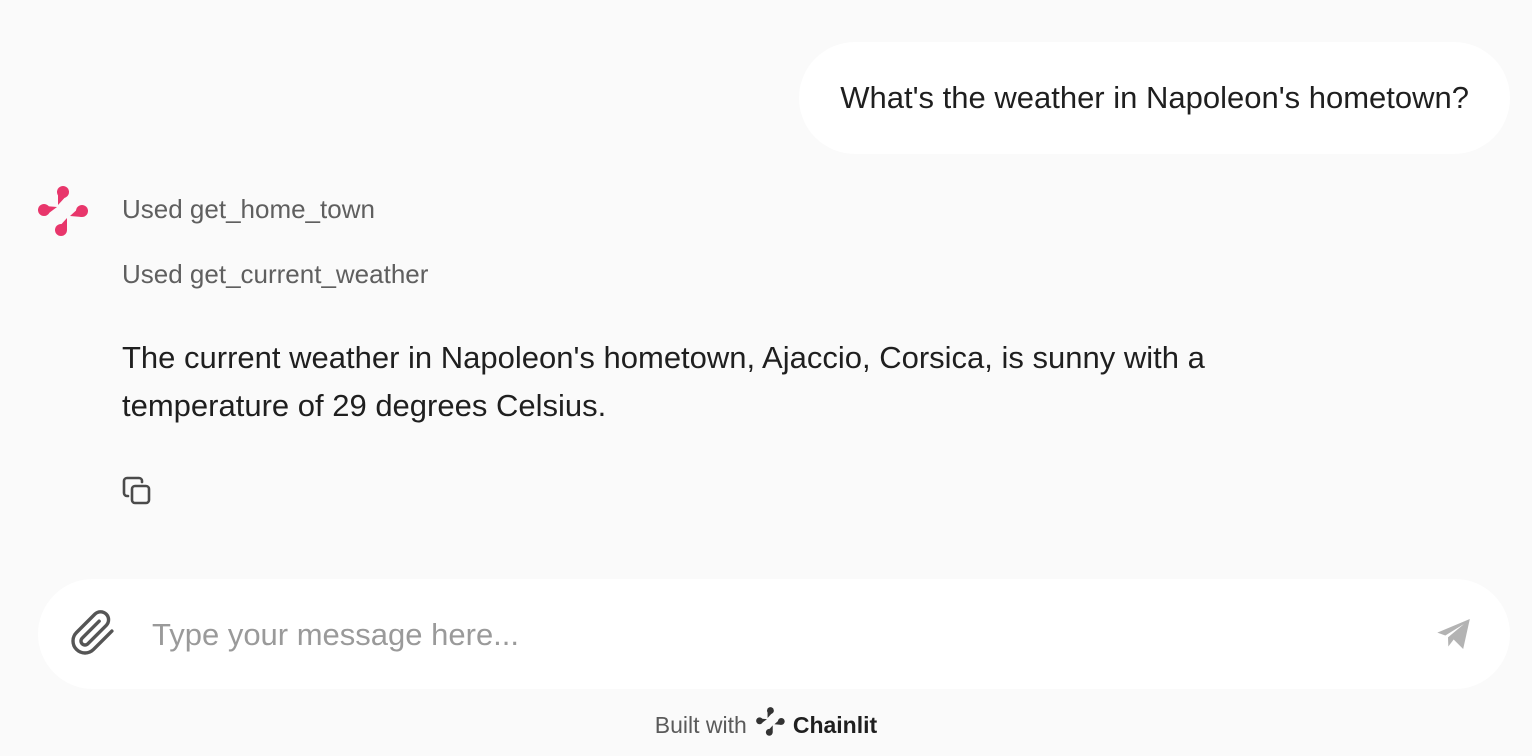 The height and width of the screenshot is (756, 1532). I want to click on step-get-home-town: Used get_home_town, so click(248, 209).